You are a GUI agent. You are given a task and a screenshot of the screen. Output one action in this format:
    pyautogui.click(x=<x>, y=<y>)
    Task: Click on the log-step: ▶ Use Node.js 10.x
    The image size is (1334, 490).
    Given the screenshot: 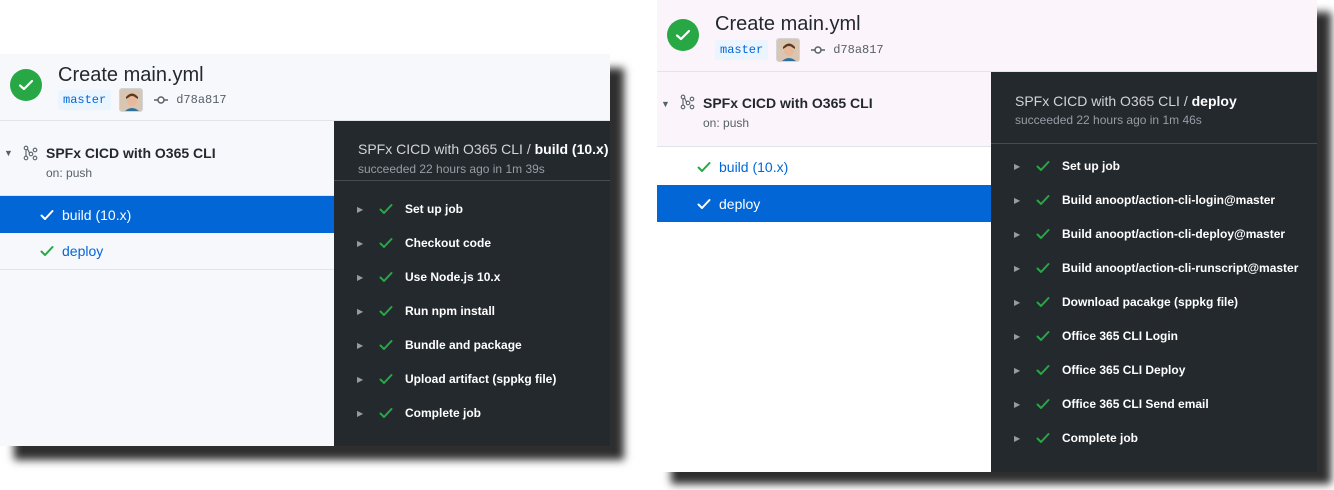 What is the action you would take?
    pyautogui.click(x=472, y=277)
    